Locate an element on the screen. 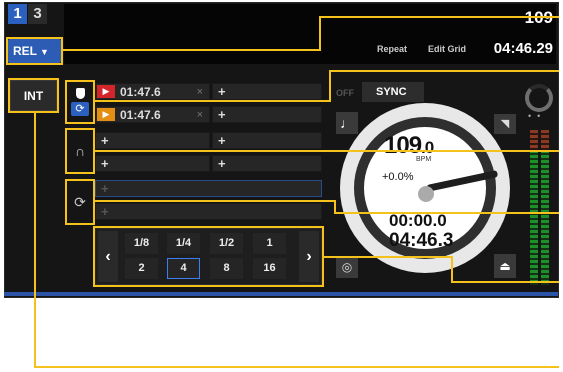 The image size is (563, 372). loop-slot-1: + is located at coordinates (208, 188).